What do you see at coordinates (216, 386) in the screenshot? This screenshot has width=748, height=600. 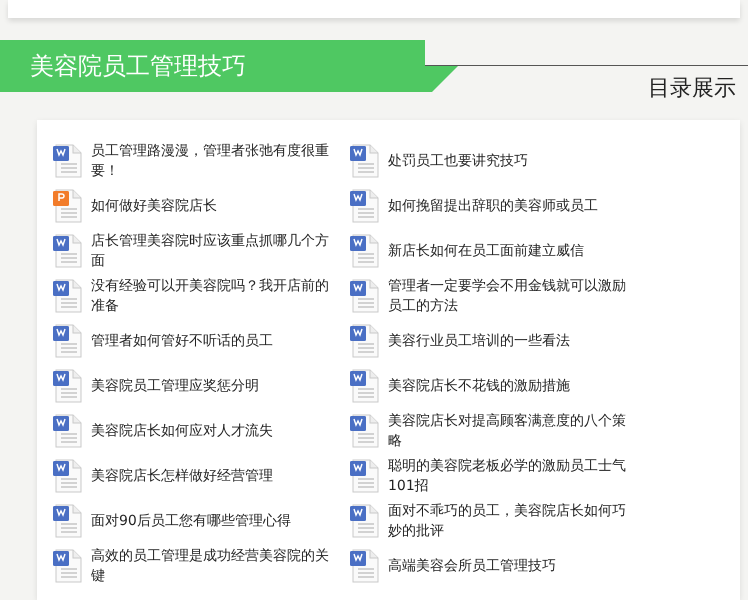 I see `document-title: 美容院员工管理应奖惩分明` at bounding box center [216, 386].